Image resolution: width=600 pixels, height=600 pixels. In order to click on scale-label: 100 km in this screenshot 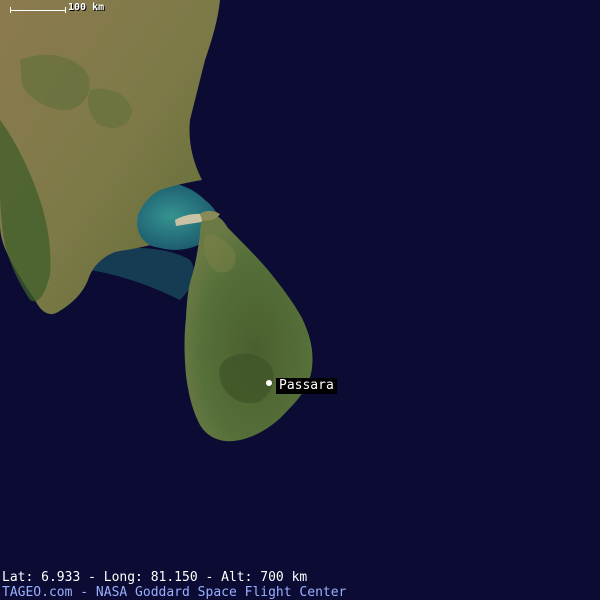, I will do `click(86, 7)`.